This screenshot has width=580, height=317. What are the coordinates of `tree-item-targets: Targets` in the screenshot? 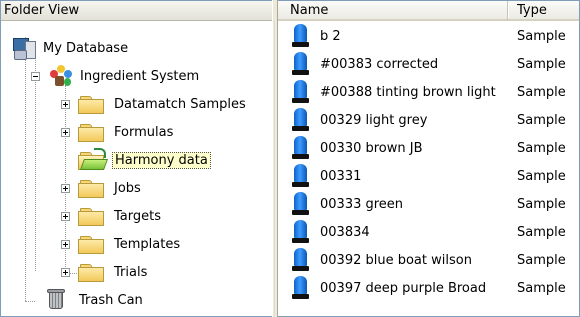 It's located at (112, 216).